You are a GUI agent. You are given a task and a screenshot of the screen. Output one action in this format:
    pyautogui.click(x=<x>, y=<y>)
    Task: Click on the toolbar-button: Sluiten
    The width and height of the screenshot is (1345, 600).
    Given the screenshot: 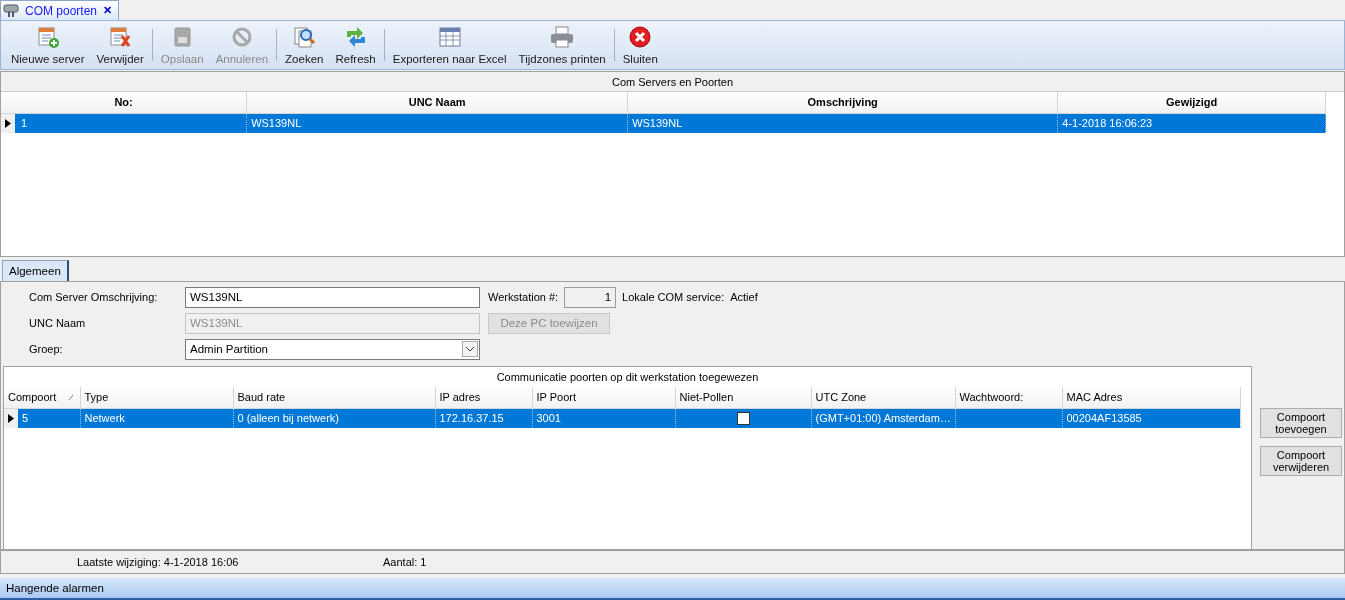 What is the action you would take?
    pyautogui.click(x=640, y=45)
    